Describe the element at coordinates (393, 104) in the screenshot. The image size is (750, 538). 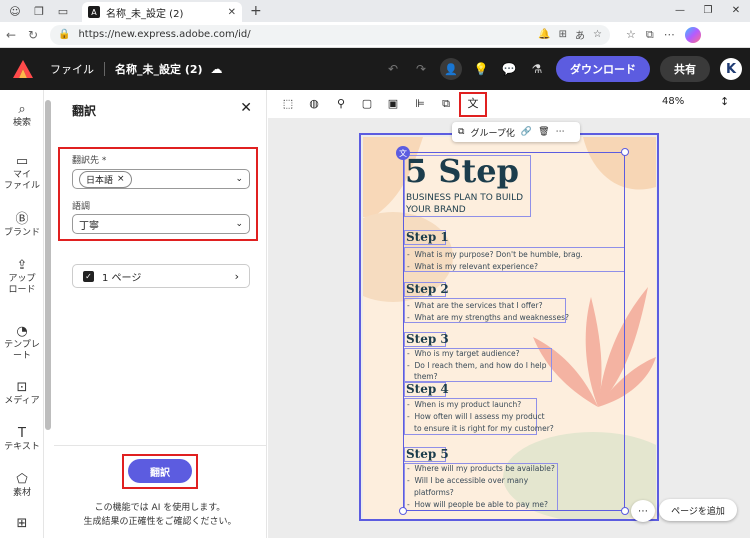
I see `frame-icon: ▣` at that location.